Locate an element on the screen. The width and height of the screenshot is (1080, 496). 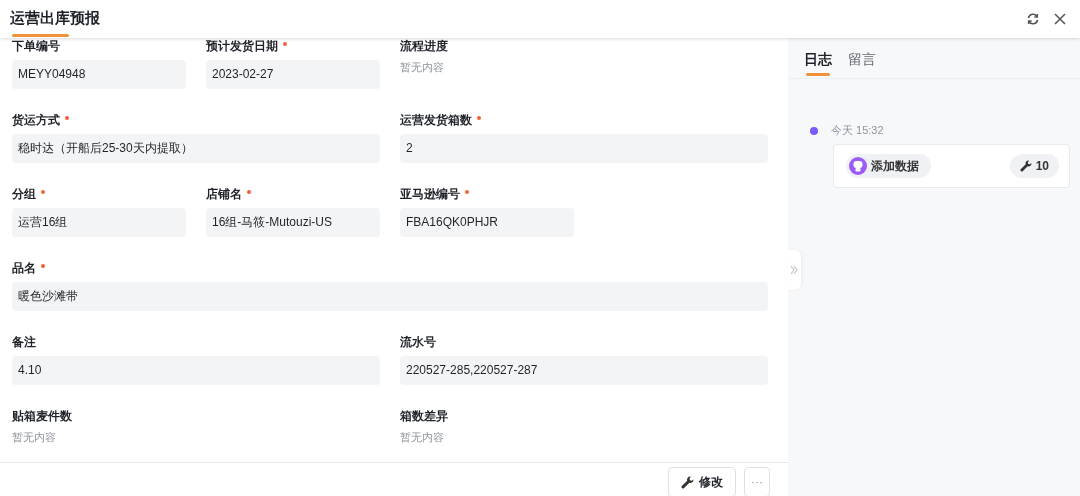
field-label: 流水号 is located at coordinates (418, 342).